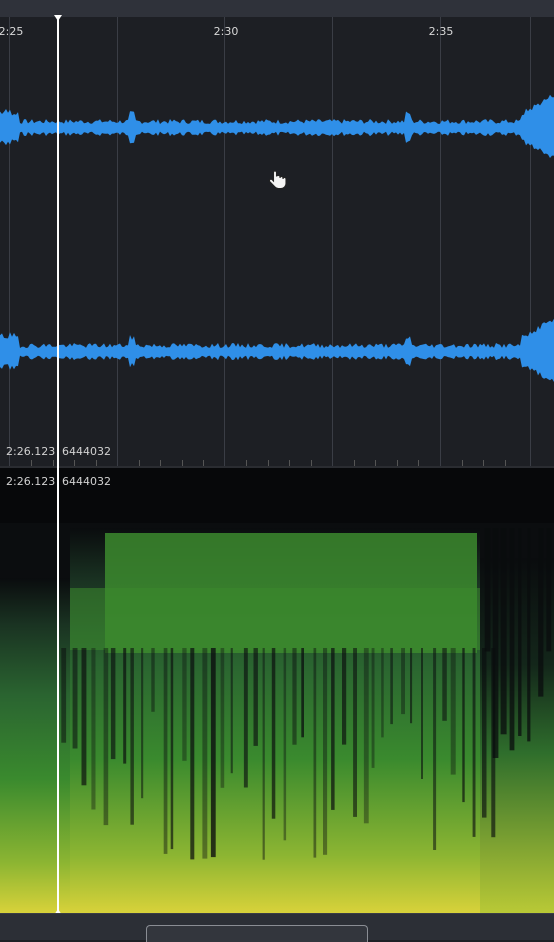 The width and height of the screenshot is (554, 942). What do you see at coordinates (277, 126) in the screenshot?
I see `waveform-channel-left` at bounding box center [277, 126].